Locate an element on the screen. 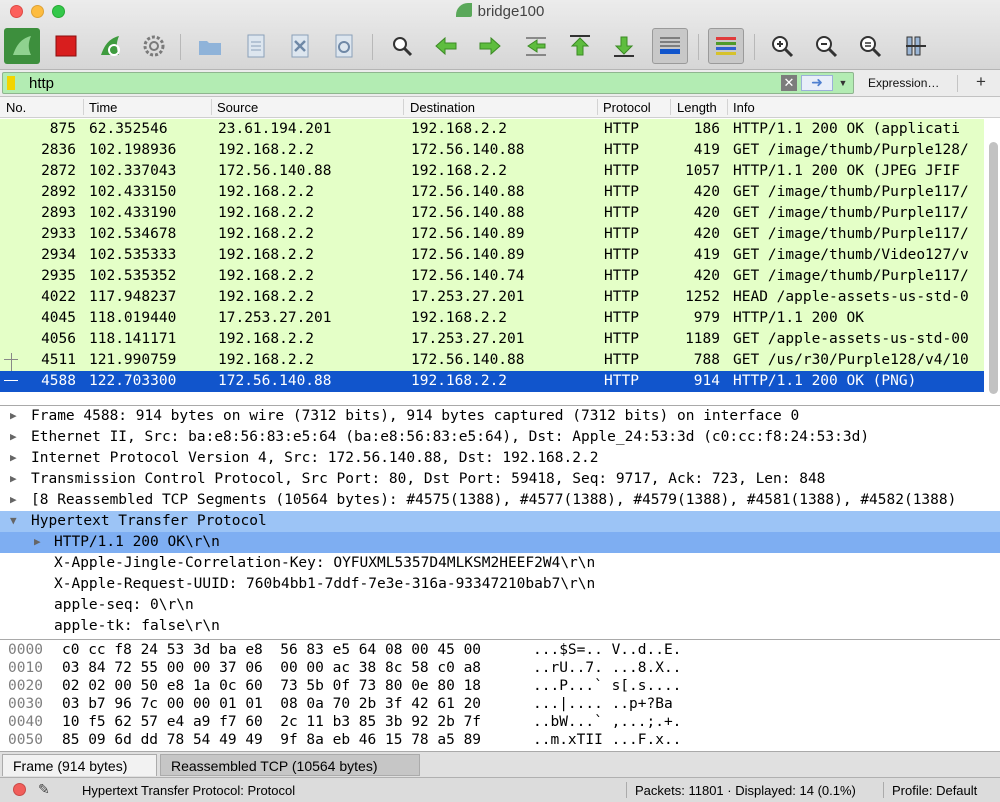  bookmark-icon is located at coordinates (11, 83).